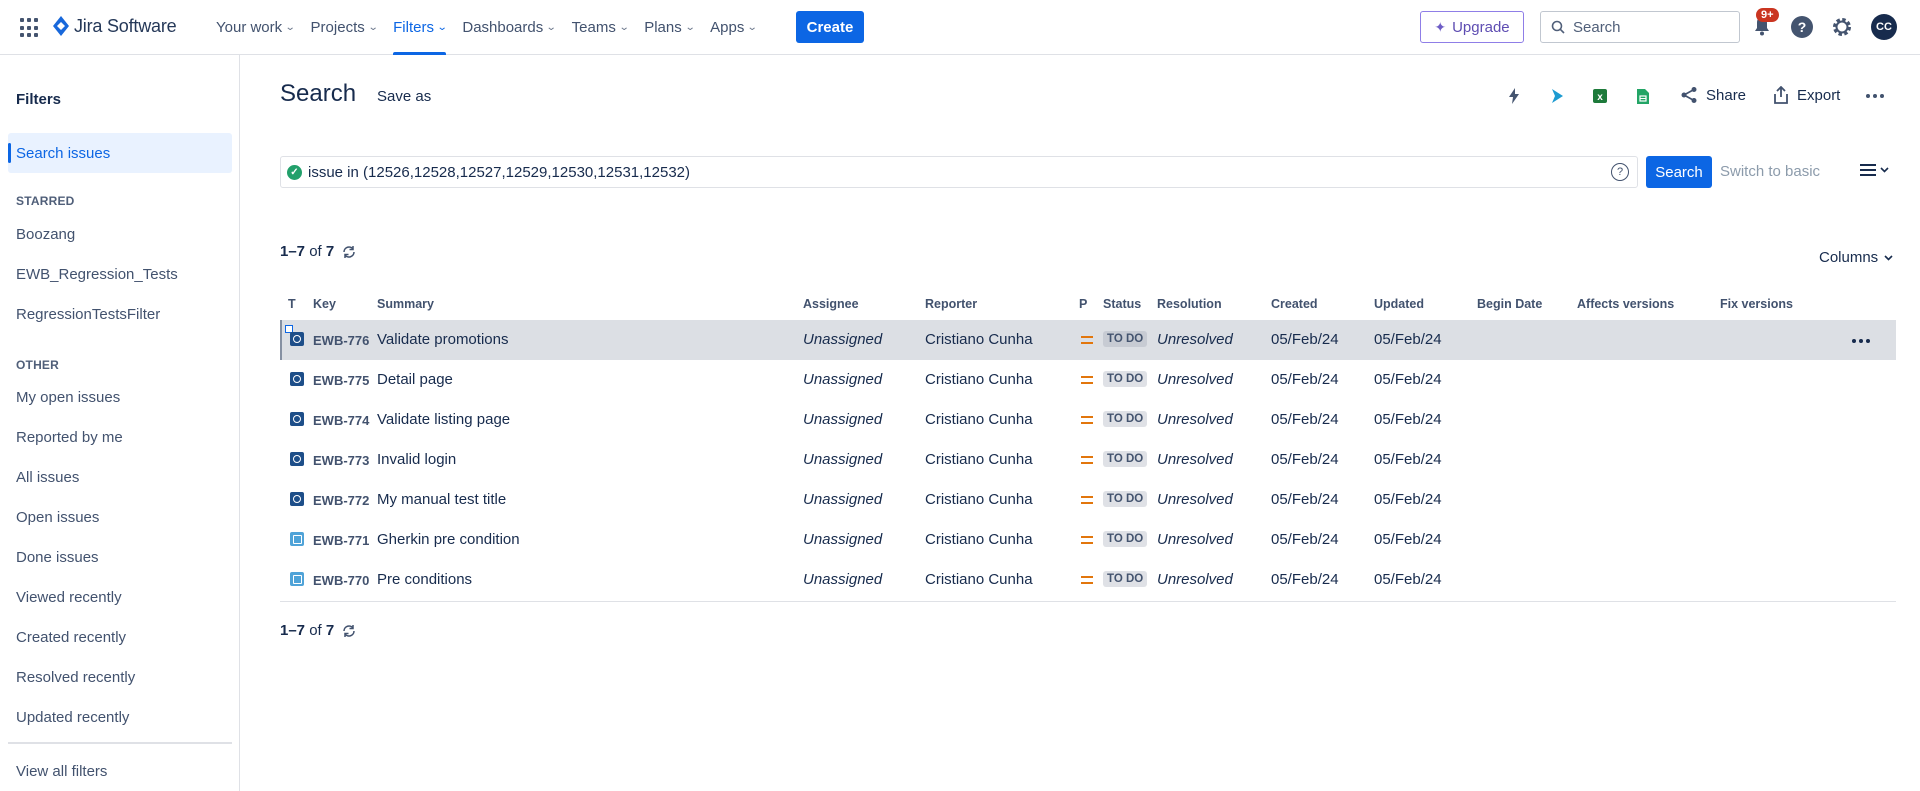 The width and height of the screenshot is (1920, 791). I want to click on switch-to-basic-link: Switch to basic, so click(1770, 171).